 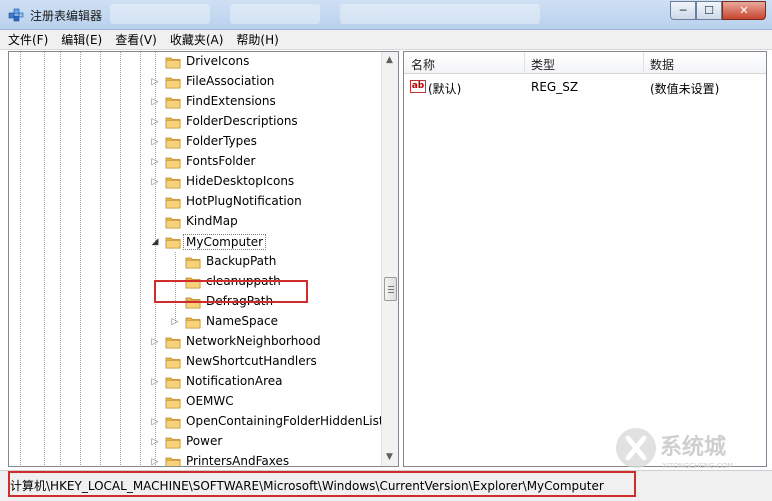 I want to click on tree-item: HotPlugNotification, so click(x=195, y=202).